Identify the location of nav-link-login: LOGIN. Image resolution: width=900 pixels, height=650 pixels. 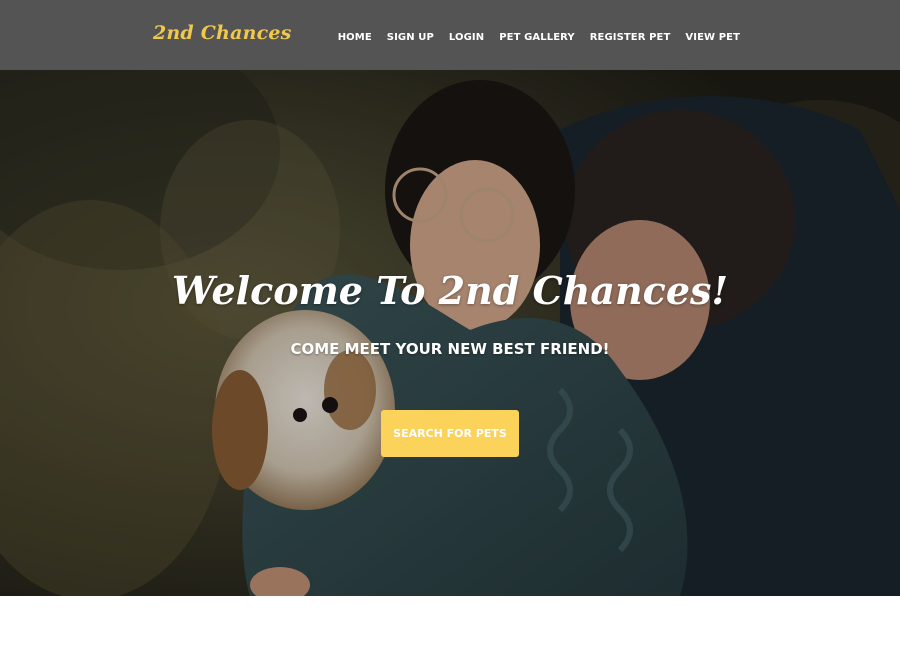
(466, 37).